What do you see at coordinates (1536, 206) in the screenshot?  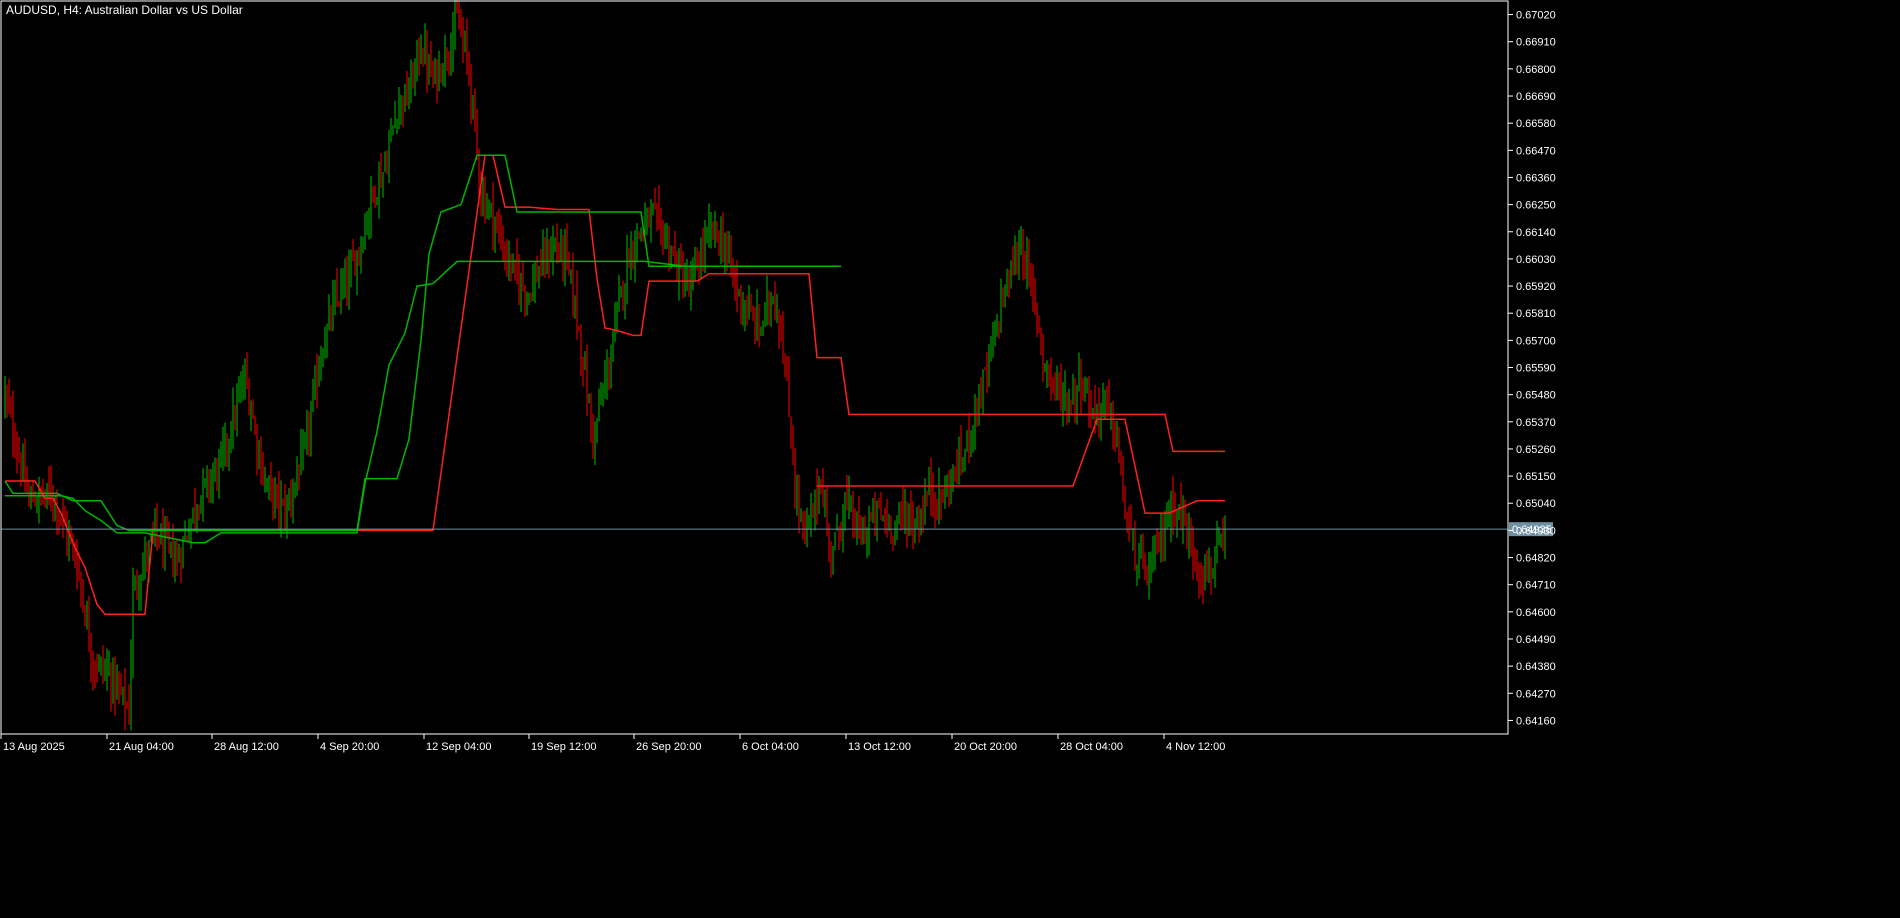 I see `y-tick-label: 0.66250` at bounding box center [1536, 206].